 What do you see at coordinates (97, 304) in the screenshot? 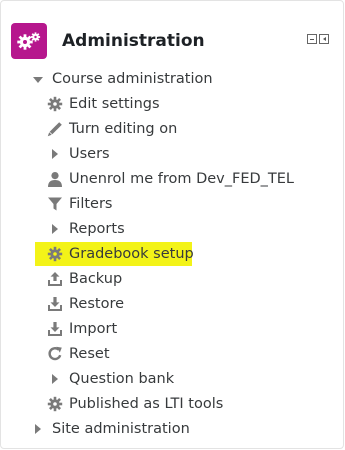
I see `tree-item-label: Restore` at bounding box center [97, 304].